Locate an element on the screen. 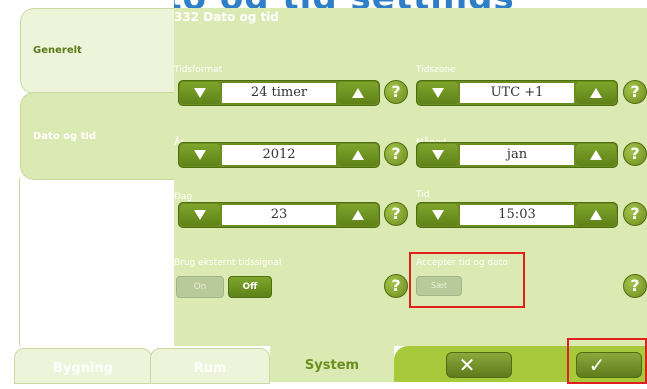  dag-increment-button is located at coordinates (358, 215).